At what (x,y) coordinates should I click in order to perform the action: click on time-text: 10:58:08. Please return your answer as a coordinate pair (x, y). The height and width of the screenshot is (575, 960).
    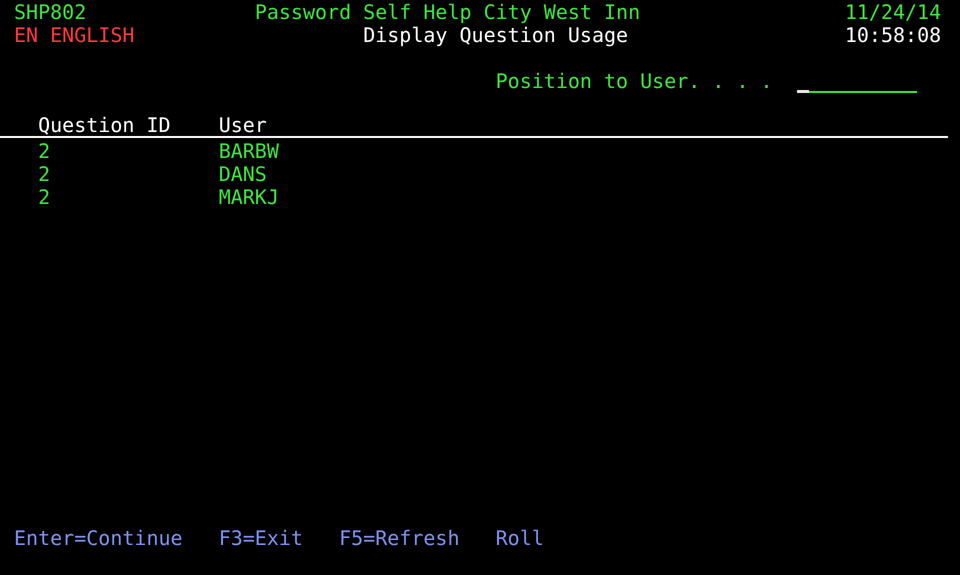
    Looking at the image, I should click on (893, 35).